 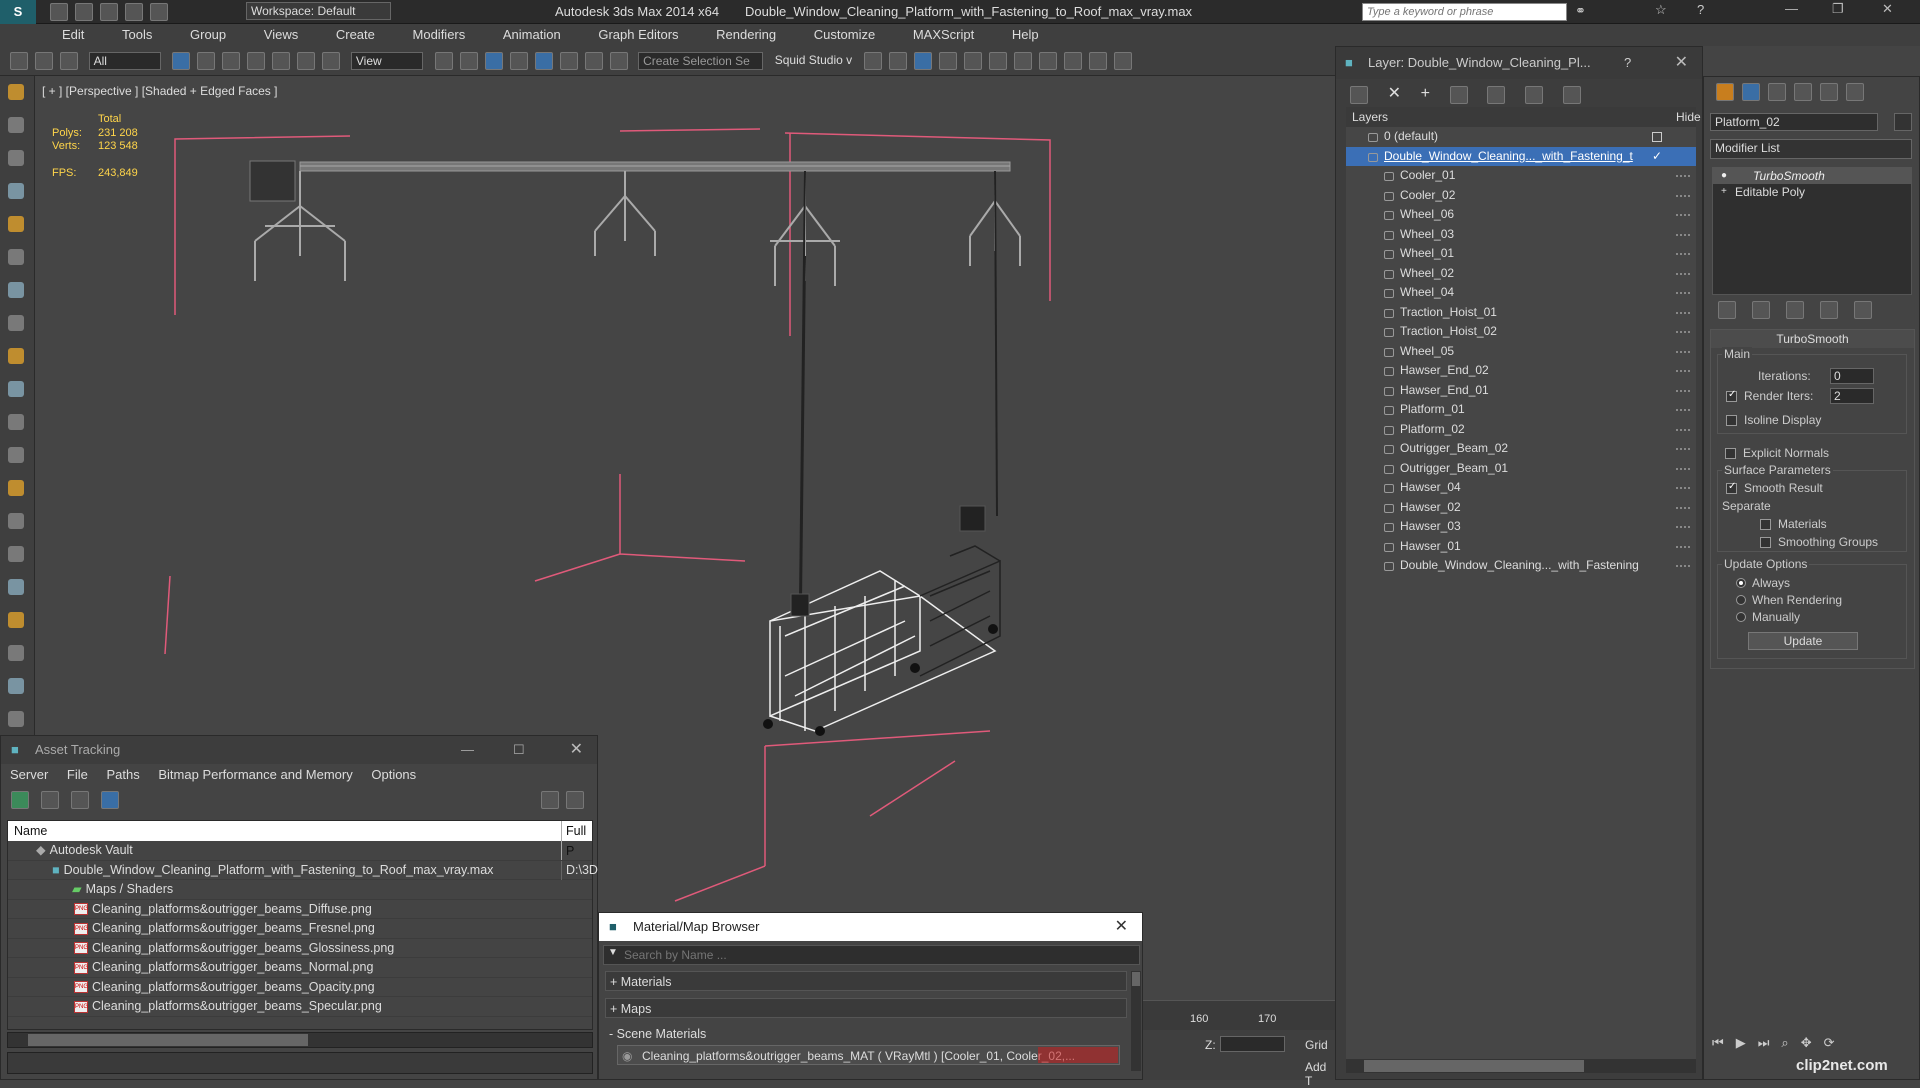 I want to click on layers-column-header: Layers, so click(x=1367, y=117).